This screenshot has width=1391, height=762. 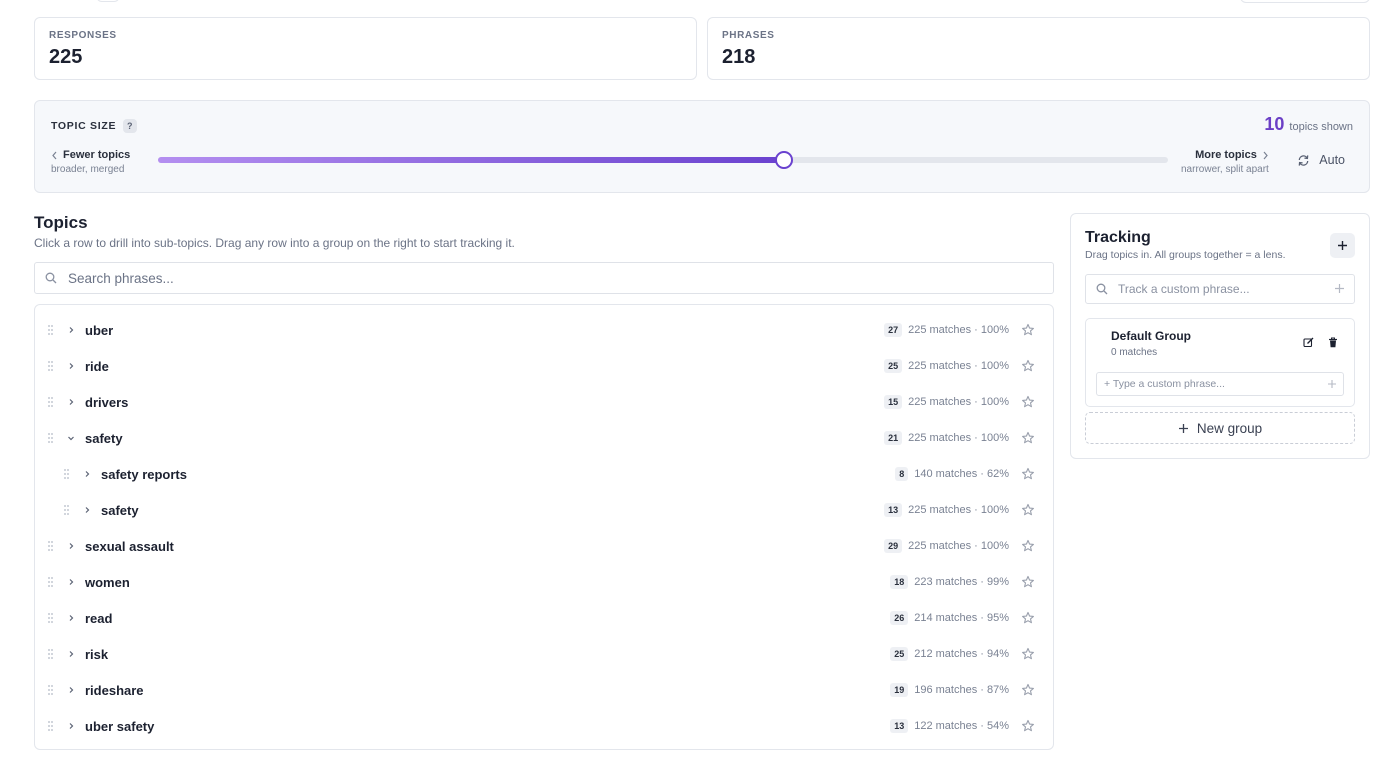 What do you see at coordinates (107, 402) in the screenshot?
I see `topic-label: drivers` at bounding box center [107, 402].